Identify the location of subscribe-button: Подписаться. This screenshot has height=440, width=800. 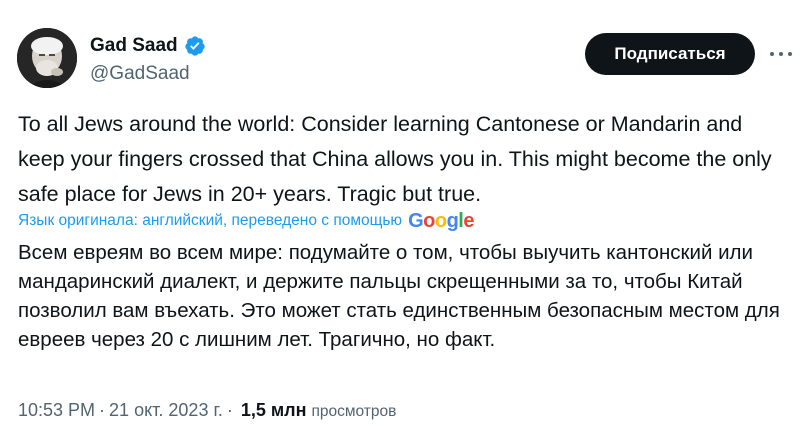
(670, 54).